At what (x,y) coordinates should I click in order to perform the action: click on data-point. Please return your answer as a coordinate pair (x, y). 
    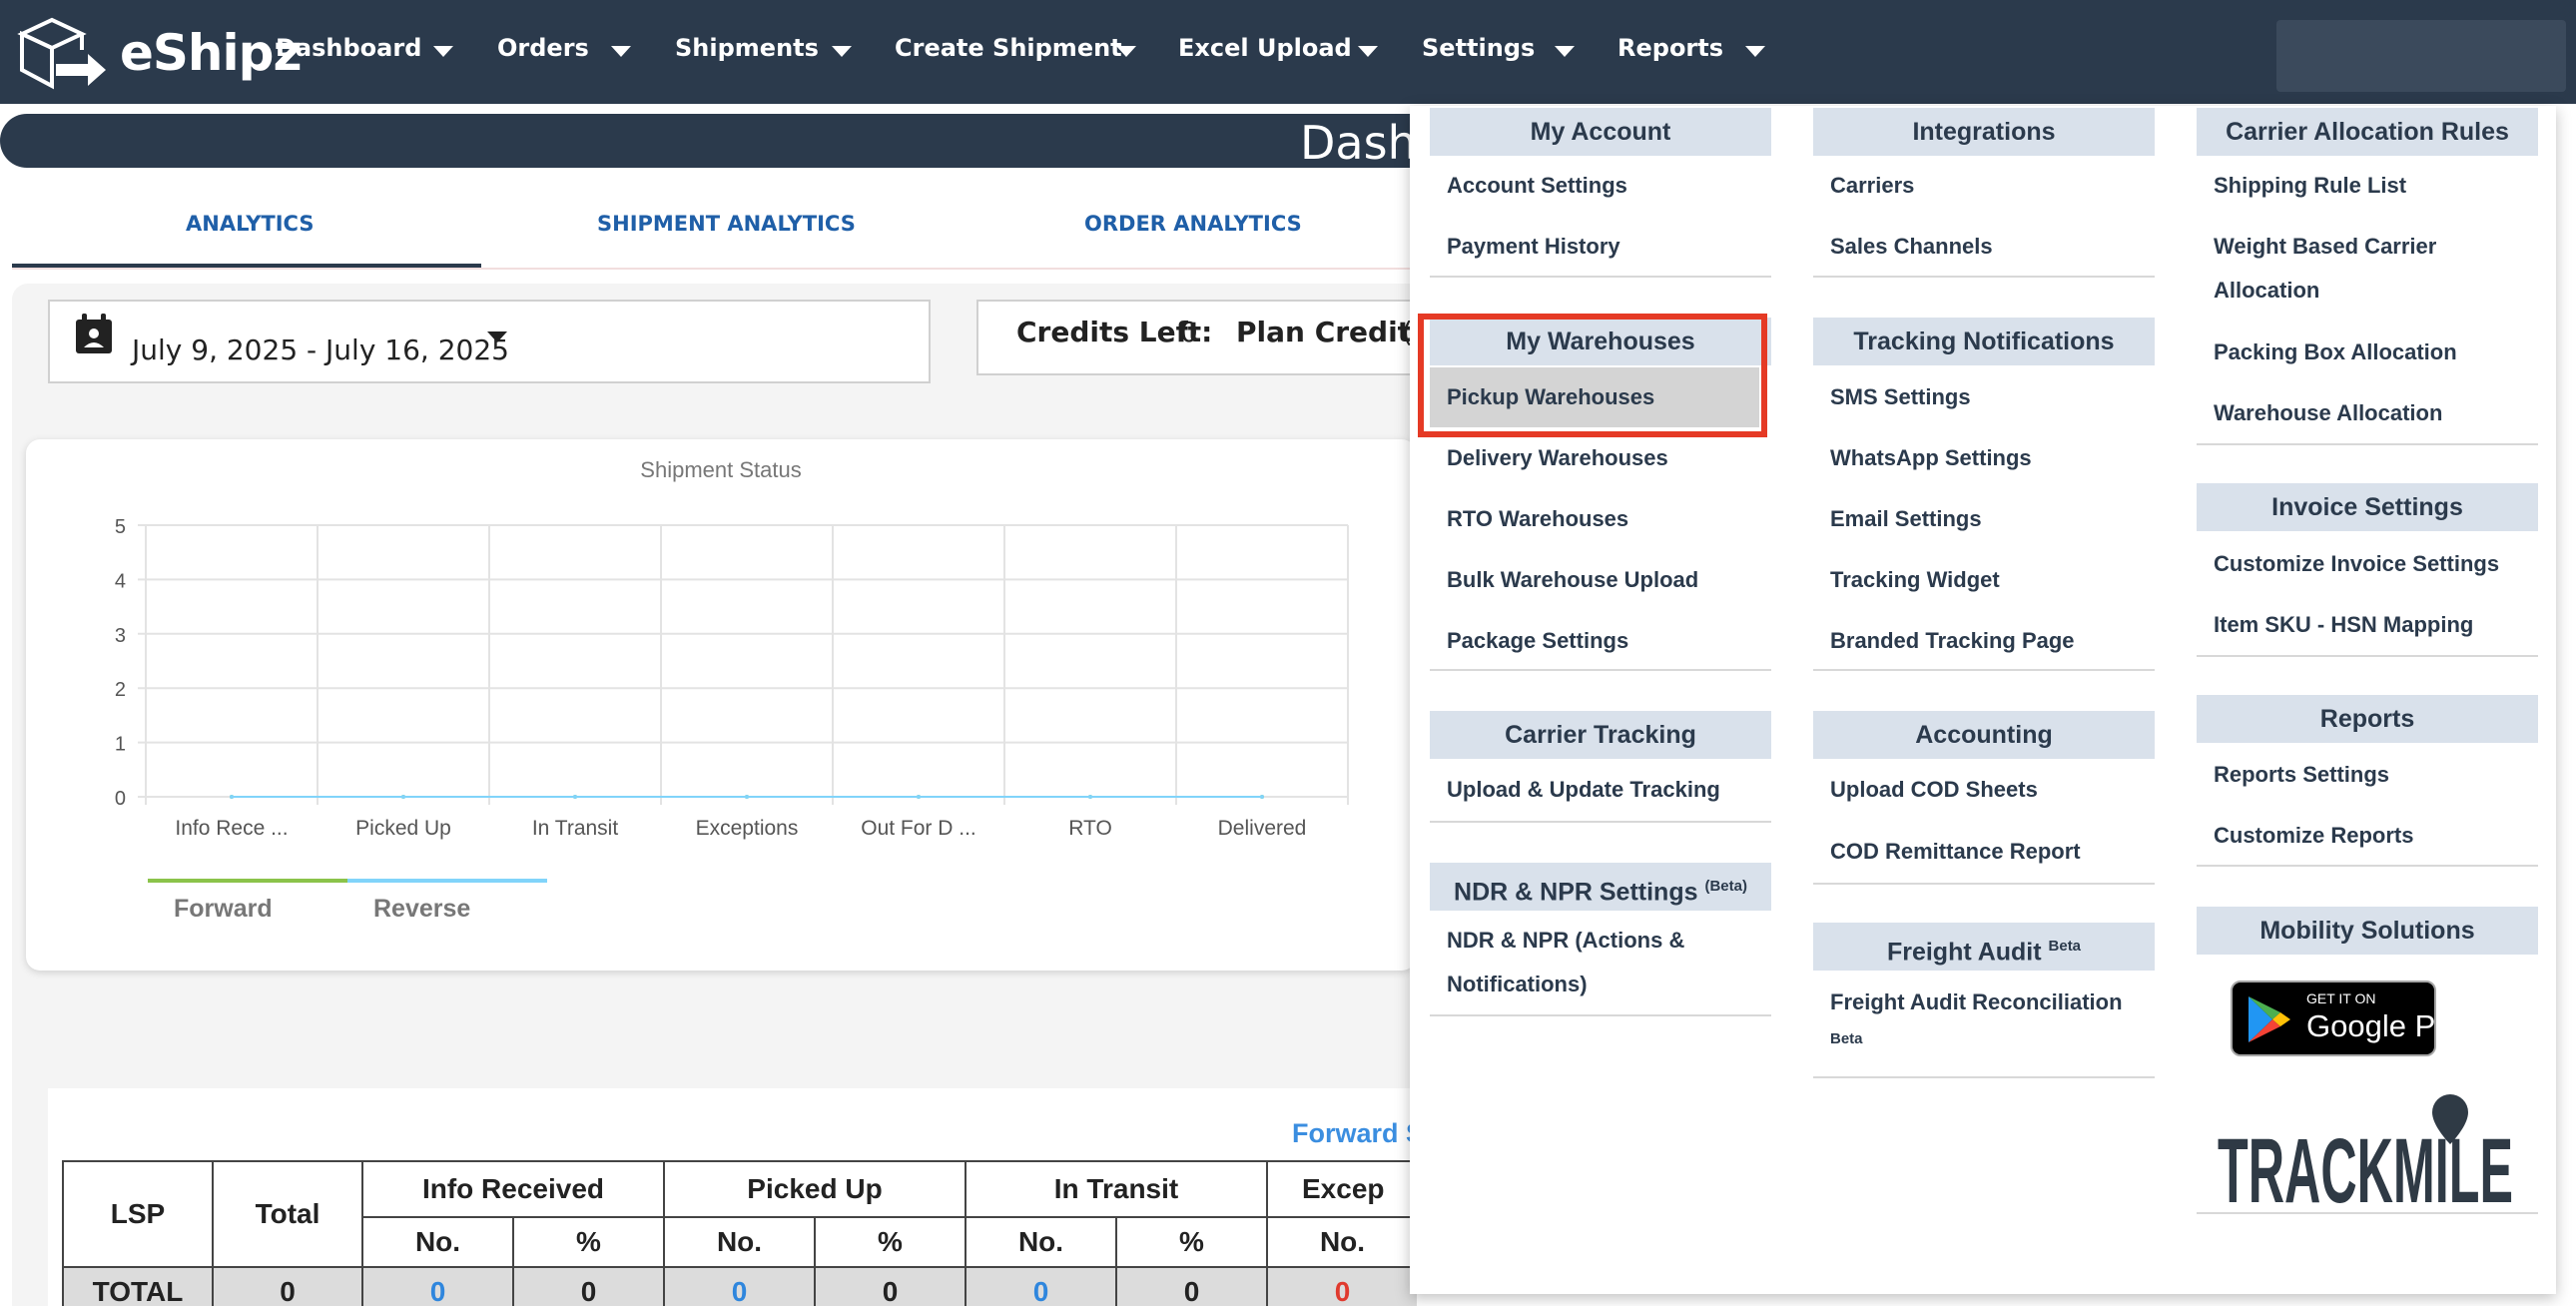
    Looking at the image, I should click on (747, 797).